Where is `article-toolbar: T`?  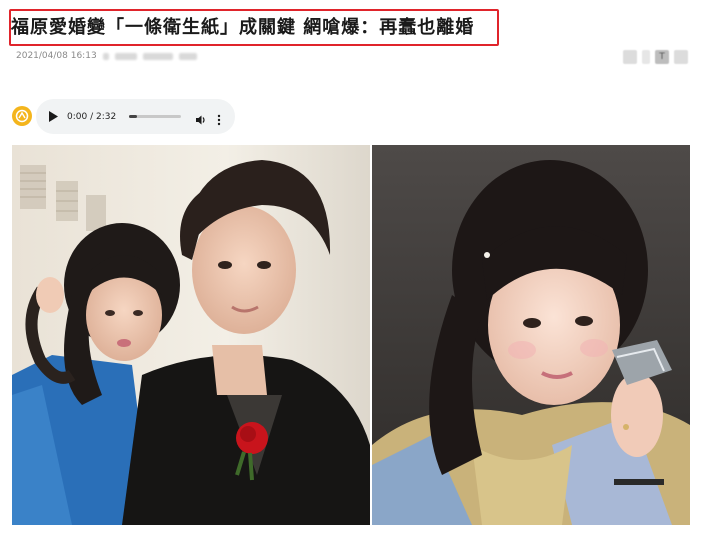 article-toolbar: T is located at coordinates (655, 57).